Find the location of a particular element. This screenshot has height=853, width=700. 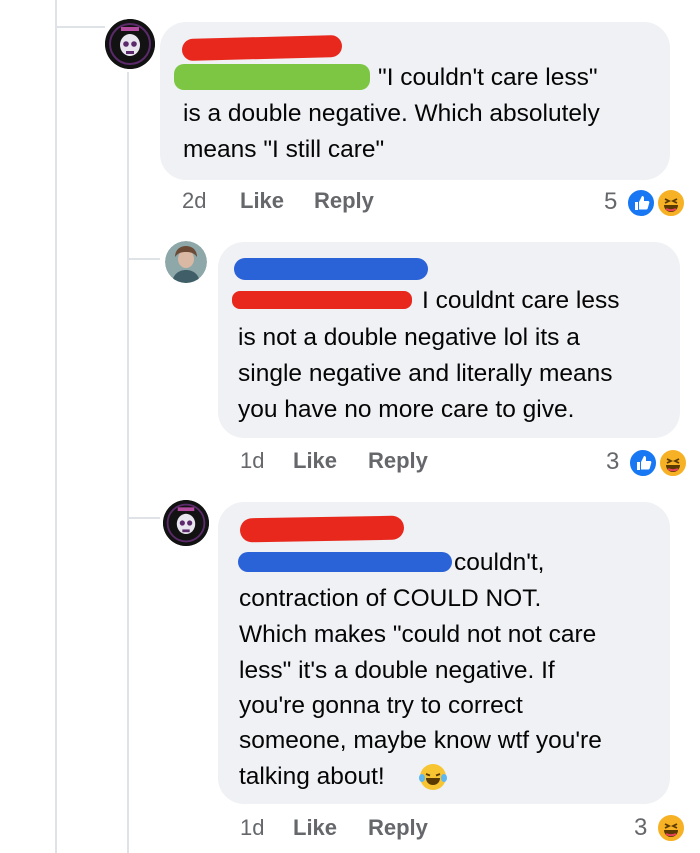

comment-text-inline: couldn't, is located at coordinates (499, 562).